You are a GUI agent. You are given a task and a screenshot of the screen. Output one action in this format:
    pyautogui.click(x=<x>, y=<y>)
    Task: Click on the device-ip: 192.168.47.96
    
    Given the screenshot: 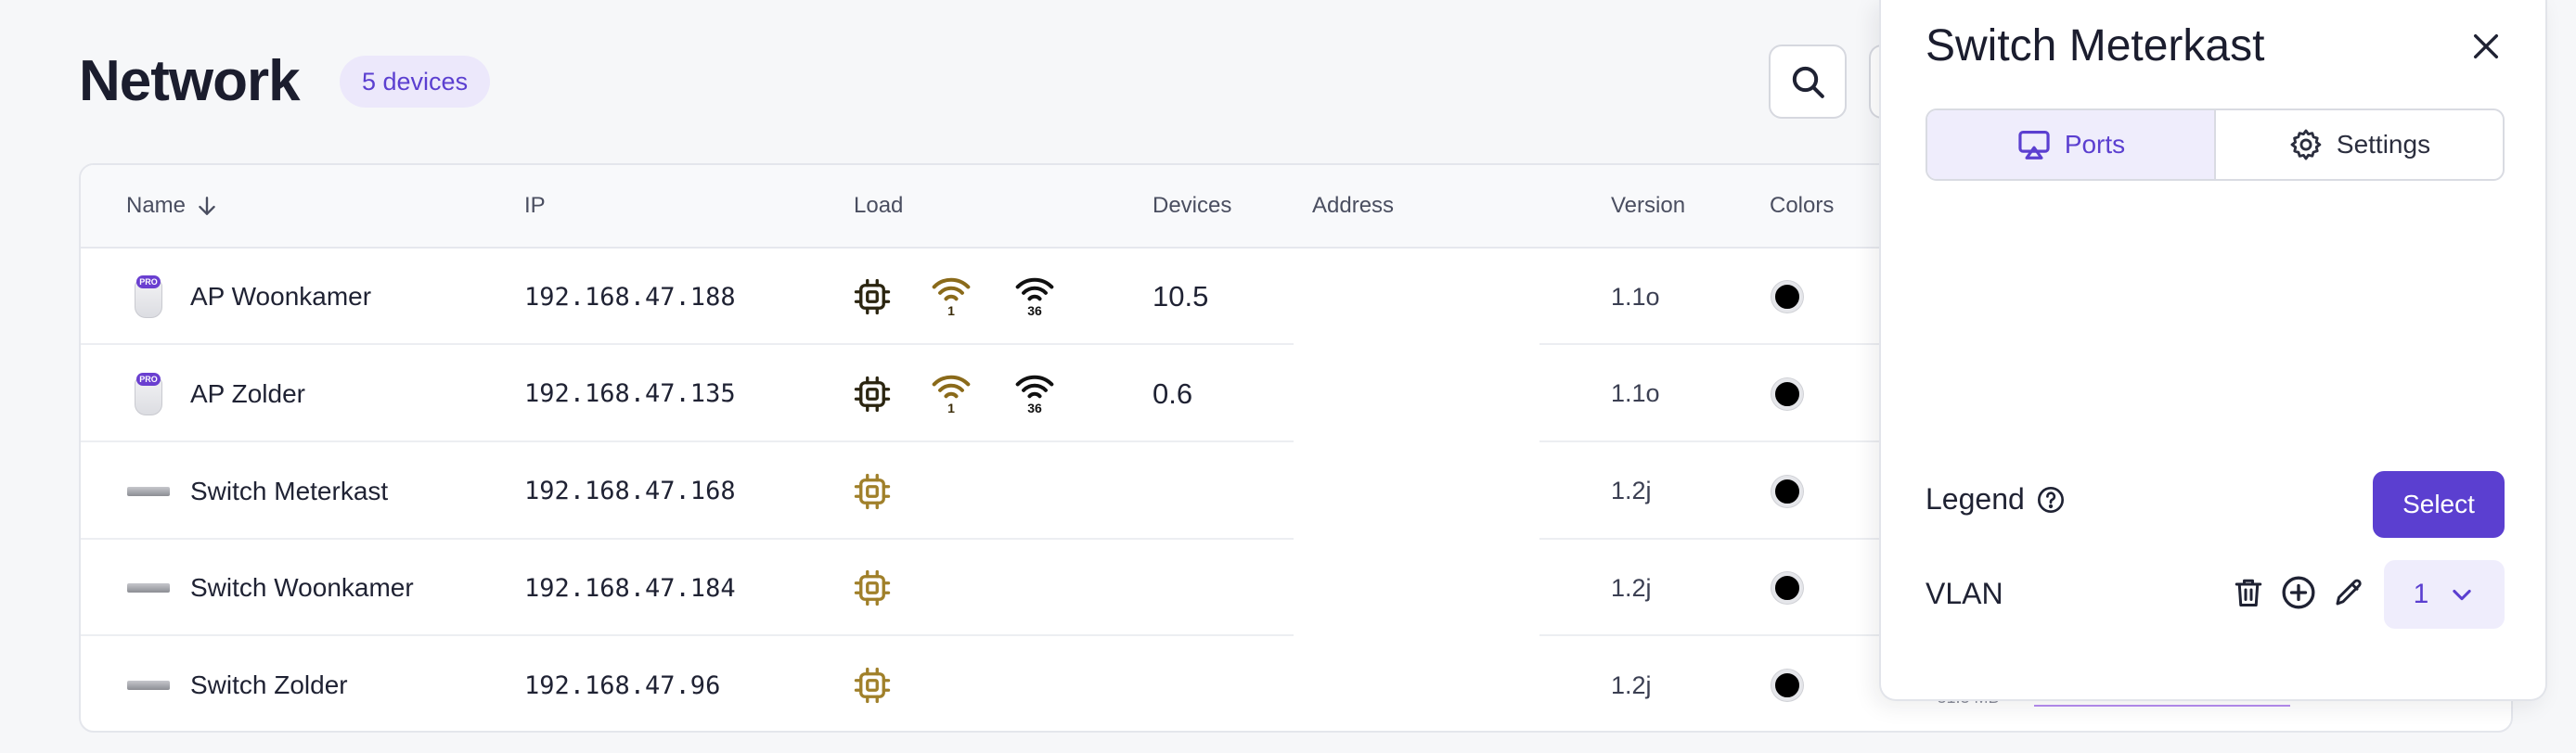 What is the action you would take?
    pyautogui.click(x=622, y=685)
    